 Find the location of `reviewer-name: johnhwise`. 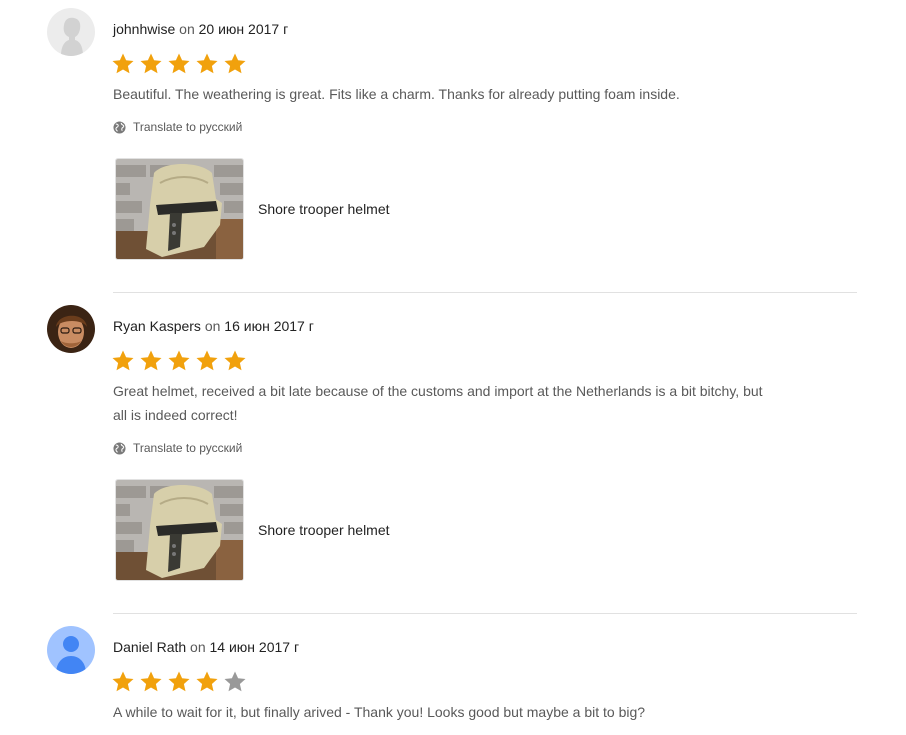

reviewer-name: johnhwise is located at coordinates (144, 29).